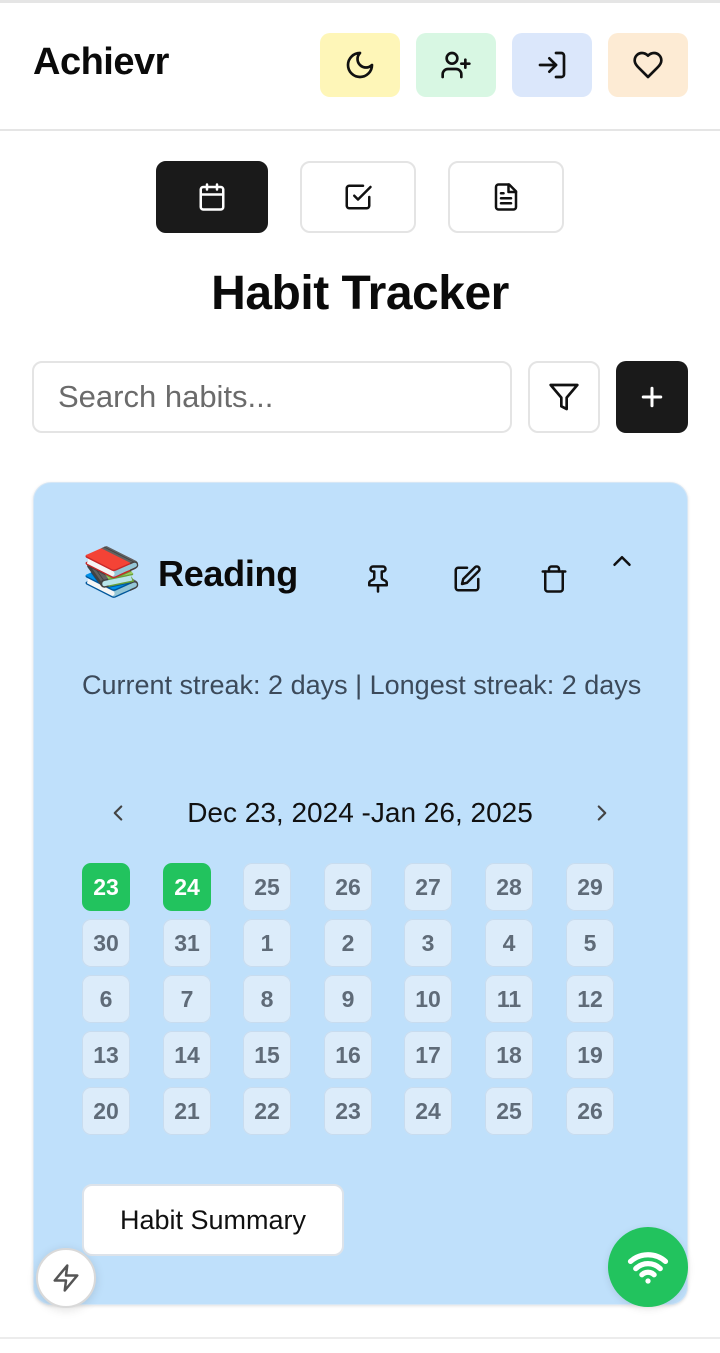 This screenshot has height=1353, width=720. What do you see at coordinates (267, 943) in the screenshot?
I see `day-cell: 1` at bounding box center [267, 943].